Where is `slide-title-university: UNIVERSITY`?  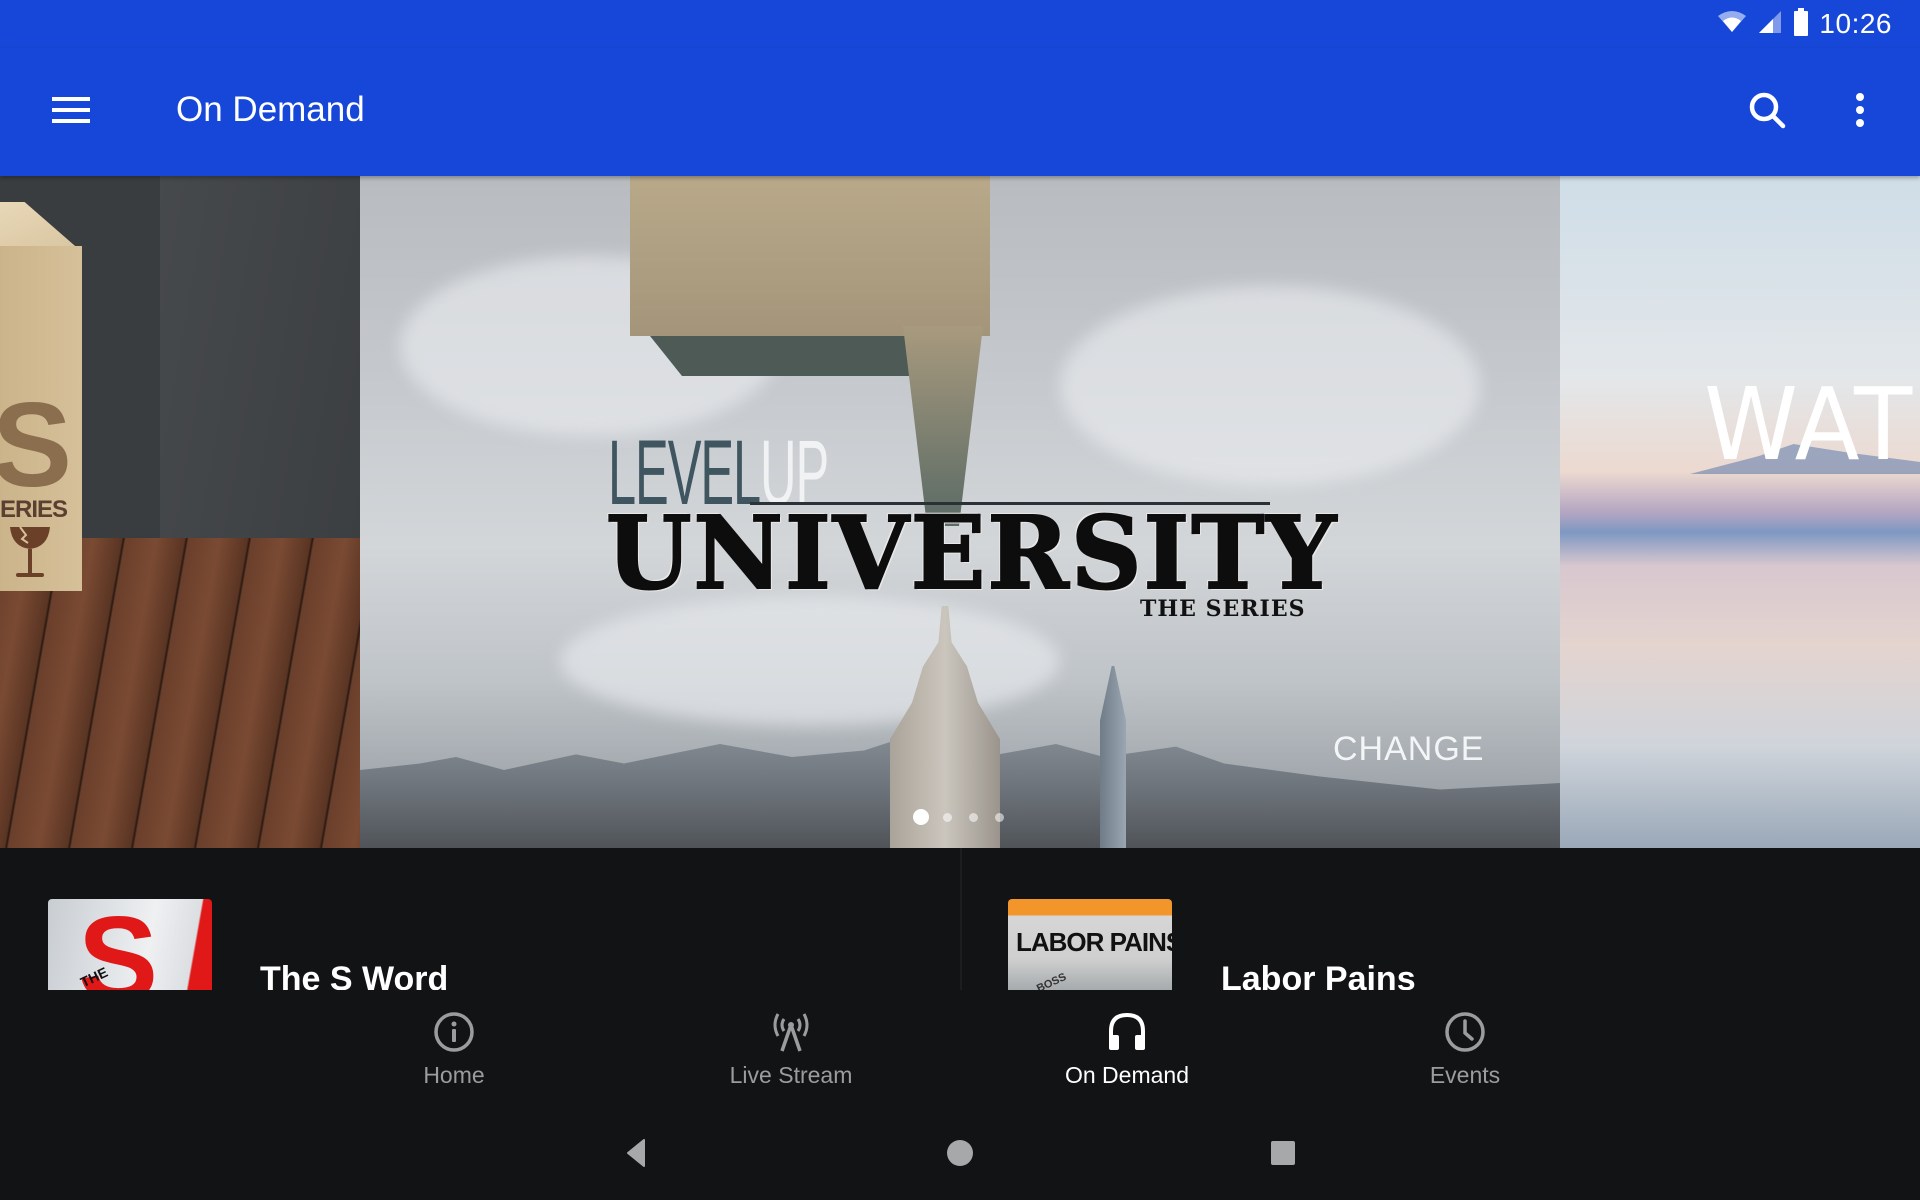 slide-title-university: UNIVERSITY is located at coordinates (972, 553).